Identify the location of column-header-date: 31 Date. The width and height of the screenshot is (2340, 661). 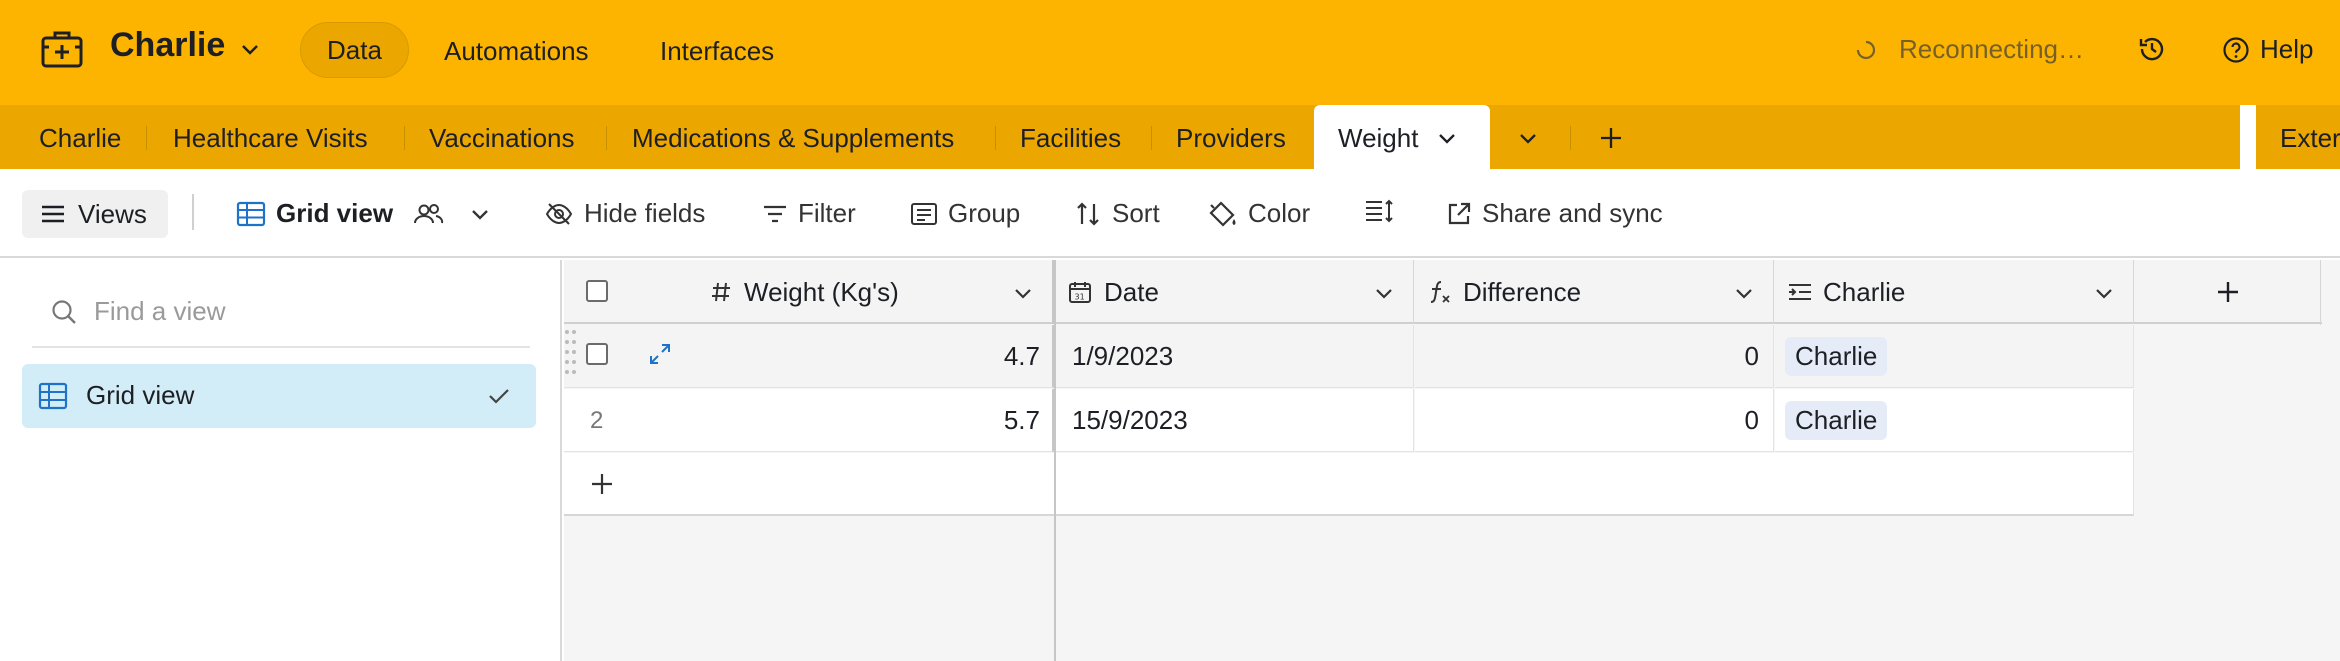
(1235, 292).